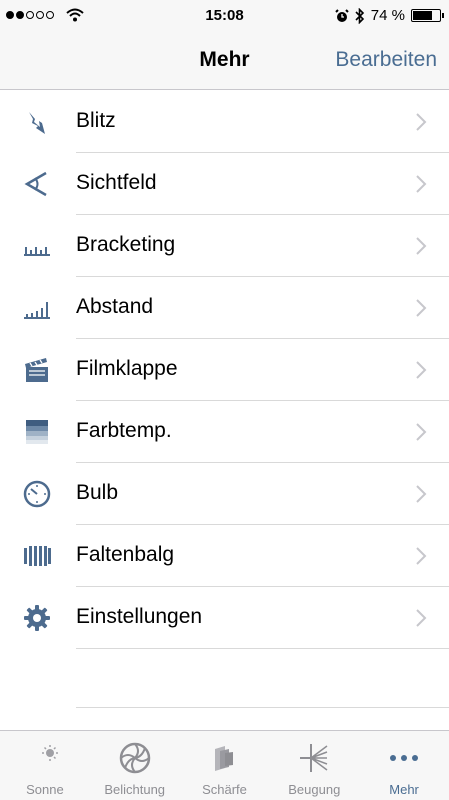 This screenshot has height=800, width=449. What do you see at coordinates (37, 123) in the screenshot?
I see `flash-icon` at bounding box center [37, 123].